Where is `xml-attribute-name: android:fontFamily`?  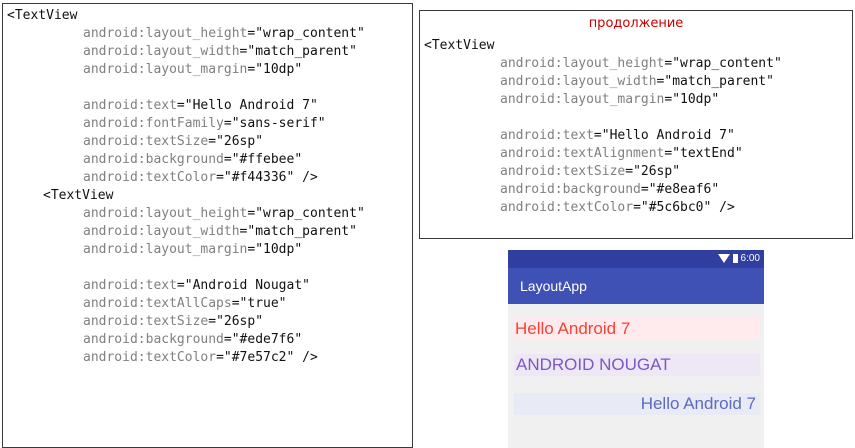 xml-attribute-name: android:fontFamily is located at coordinates (153, 123).